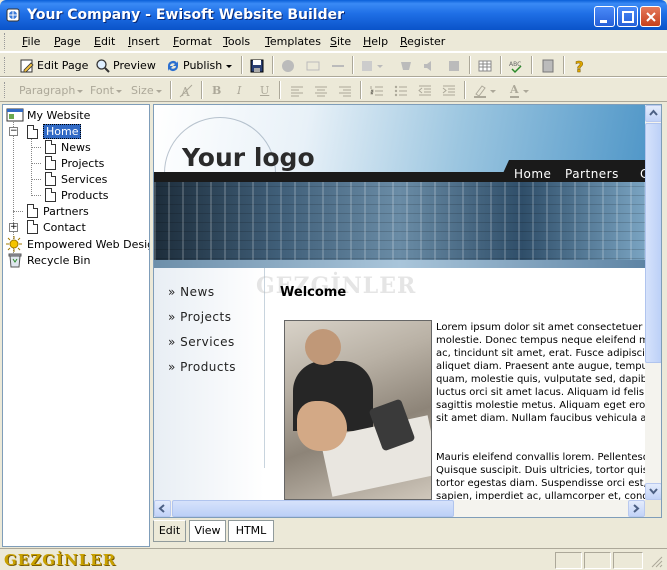 Image resolution: width=667 pixels, height=570 pixels. I want to click on nav-home-link: Home, so click(532, 174).